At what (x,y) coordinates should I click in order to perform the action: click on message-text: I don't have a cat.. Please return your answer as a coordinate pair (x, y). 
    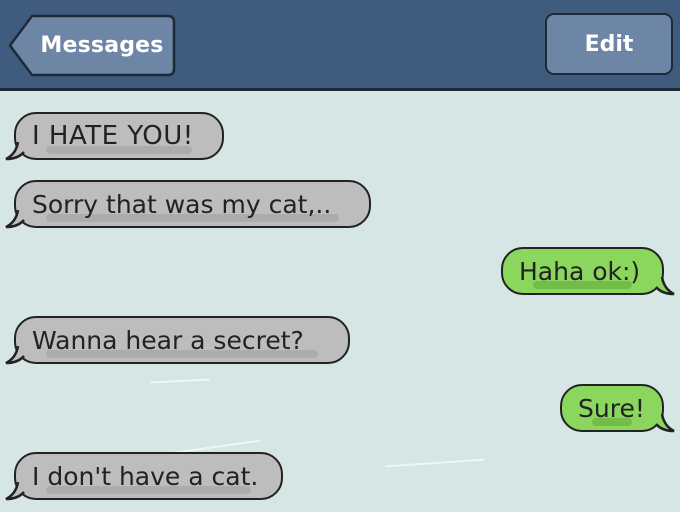
    Looking at the image, I should click on (145, 476).